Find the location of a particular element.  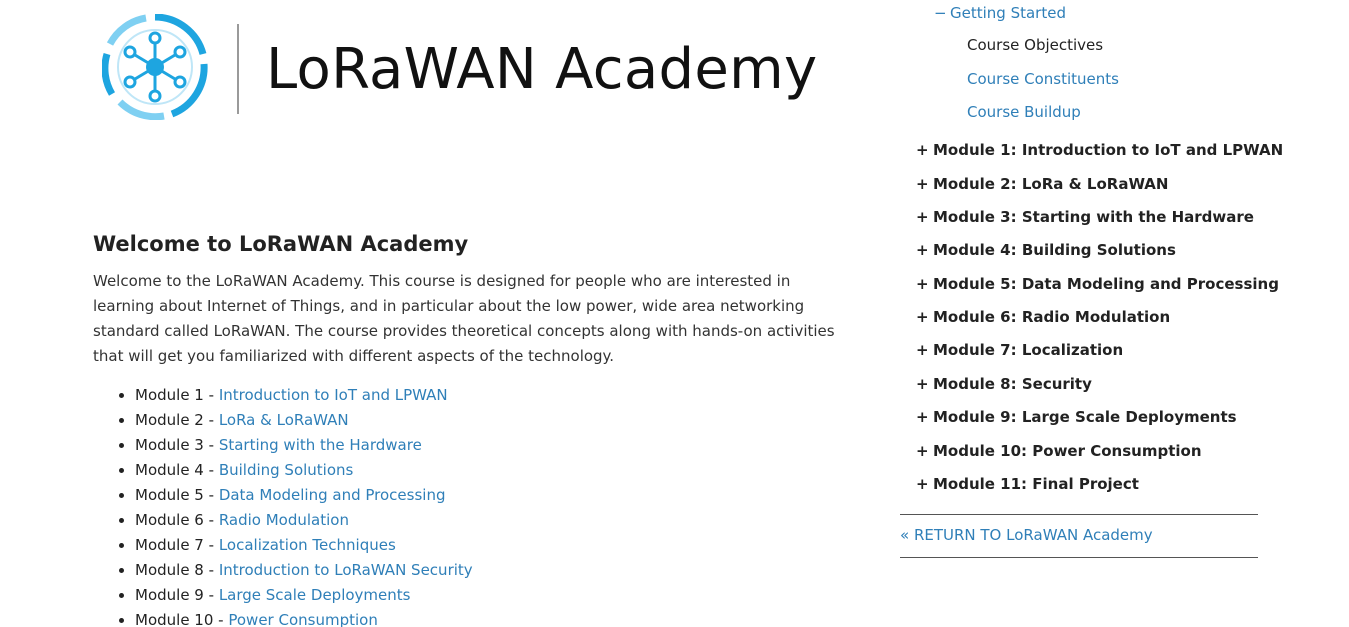

sidebar-item-label: Module 10: Power Consumption is located at coordinates (1067, 451).